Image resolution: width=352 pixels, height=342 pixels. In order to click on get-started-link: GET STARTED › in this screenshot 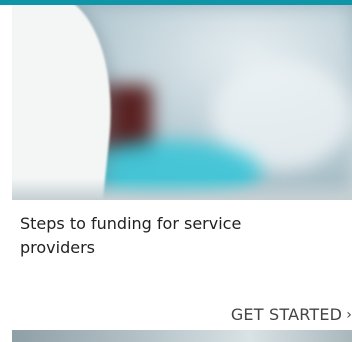, I will do `click(291, 314)`.